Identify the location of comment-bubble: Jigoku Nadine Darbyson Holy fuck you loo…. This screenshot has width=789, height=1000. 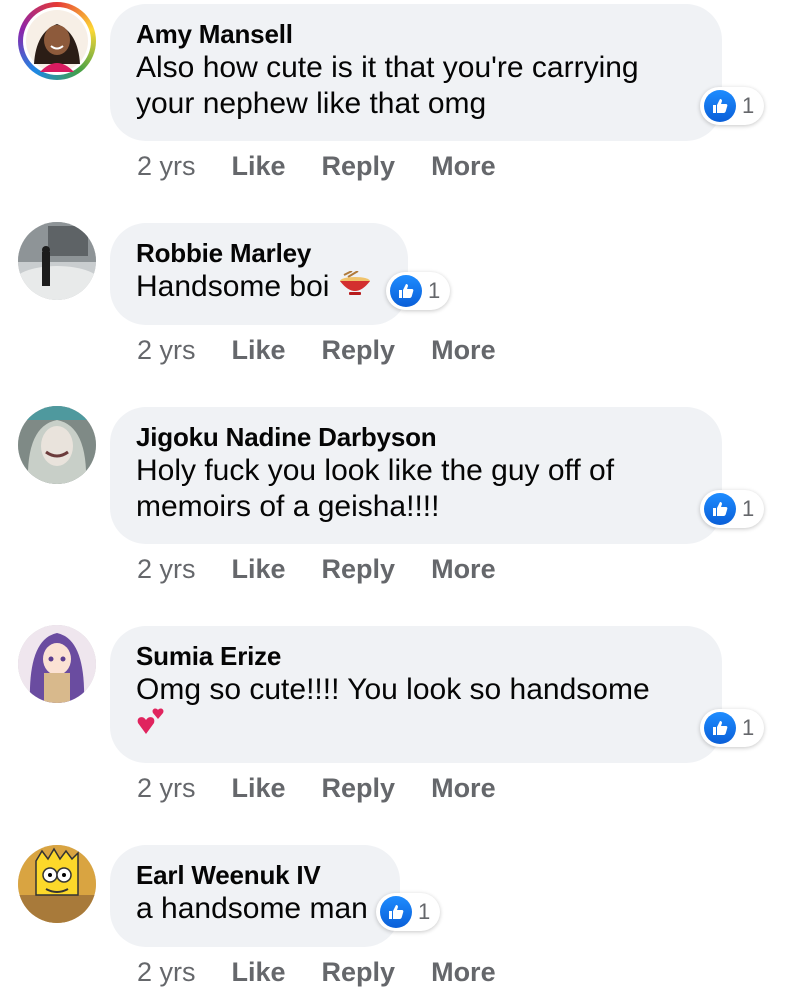
(416, 475).